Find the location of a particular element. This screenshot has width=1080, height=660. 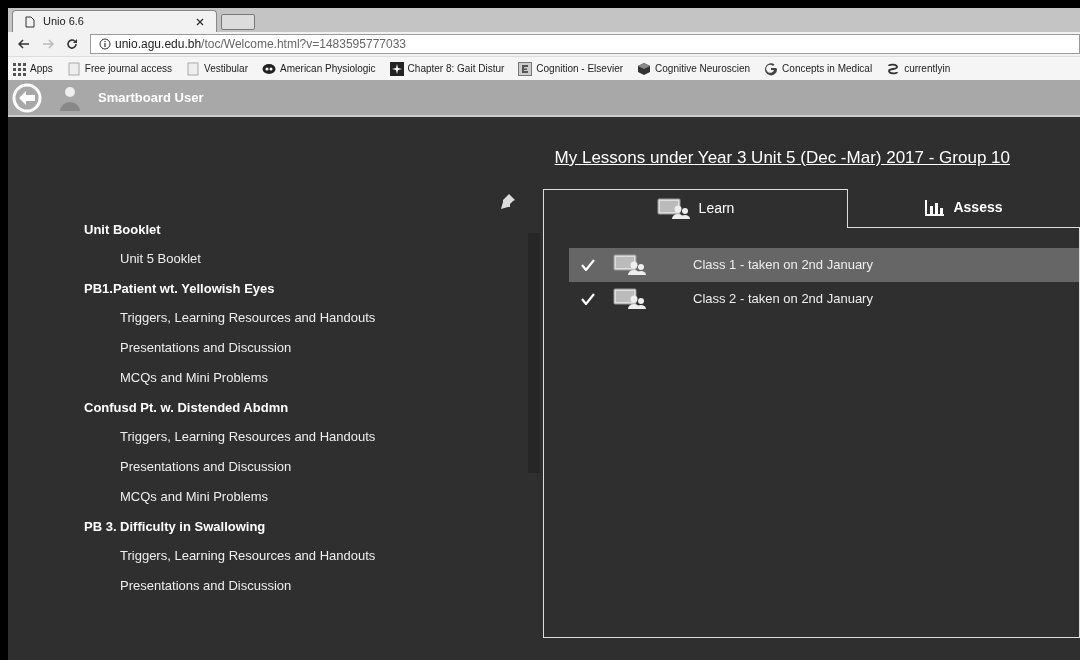

lesson-title: Class 2 - taken on 2nd January is located at coordinates (783, 298).